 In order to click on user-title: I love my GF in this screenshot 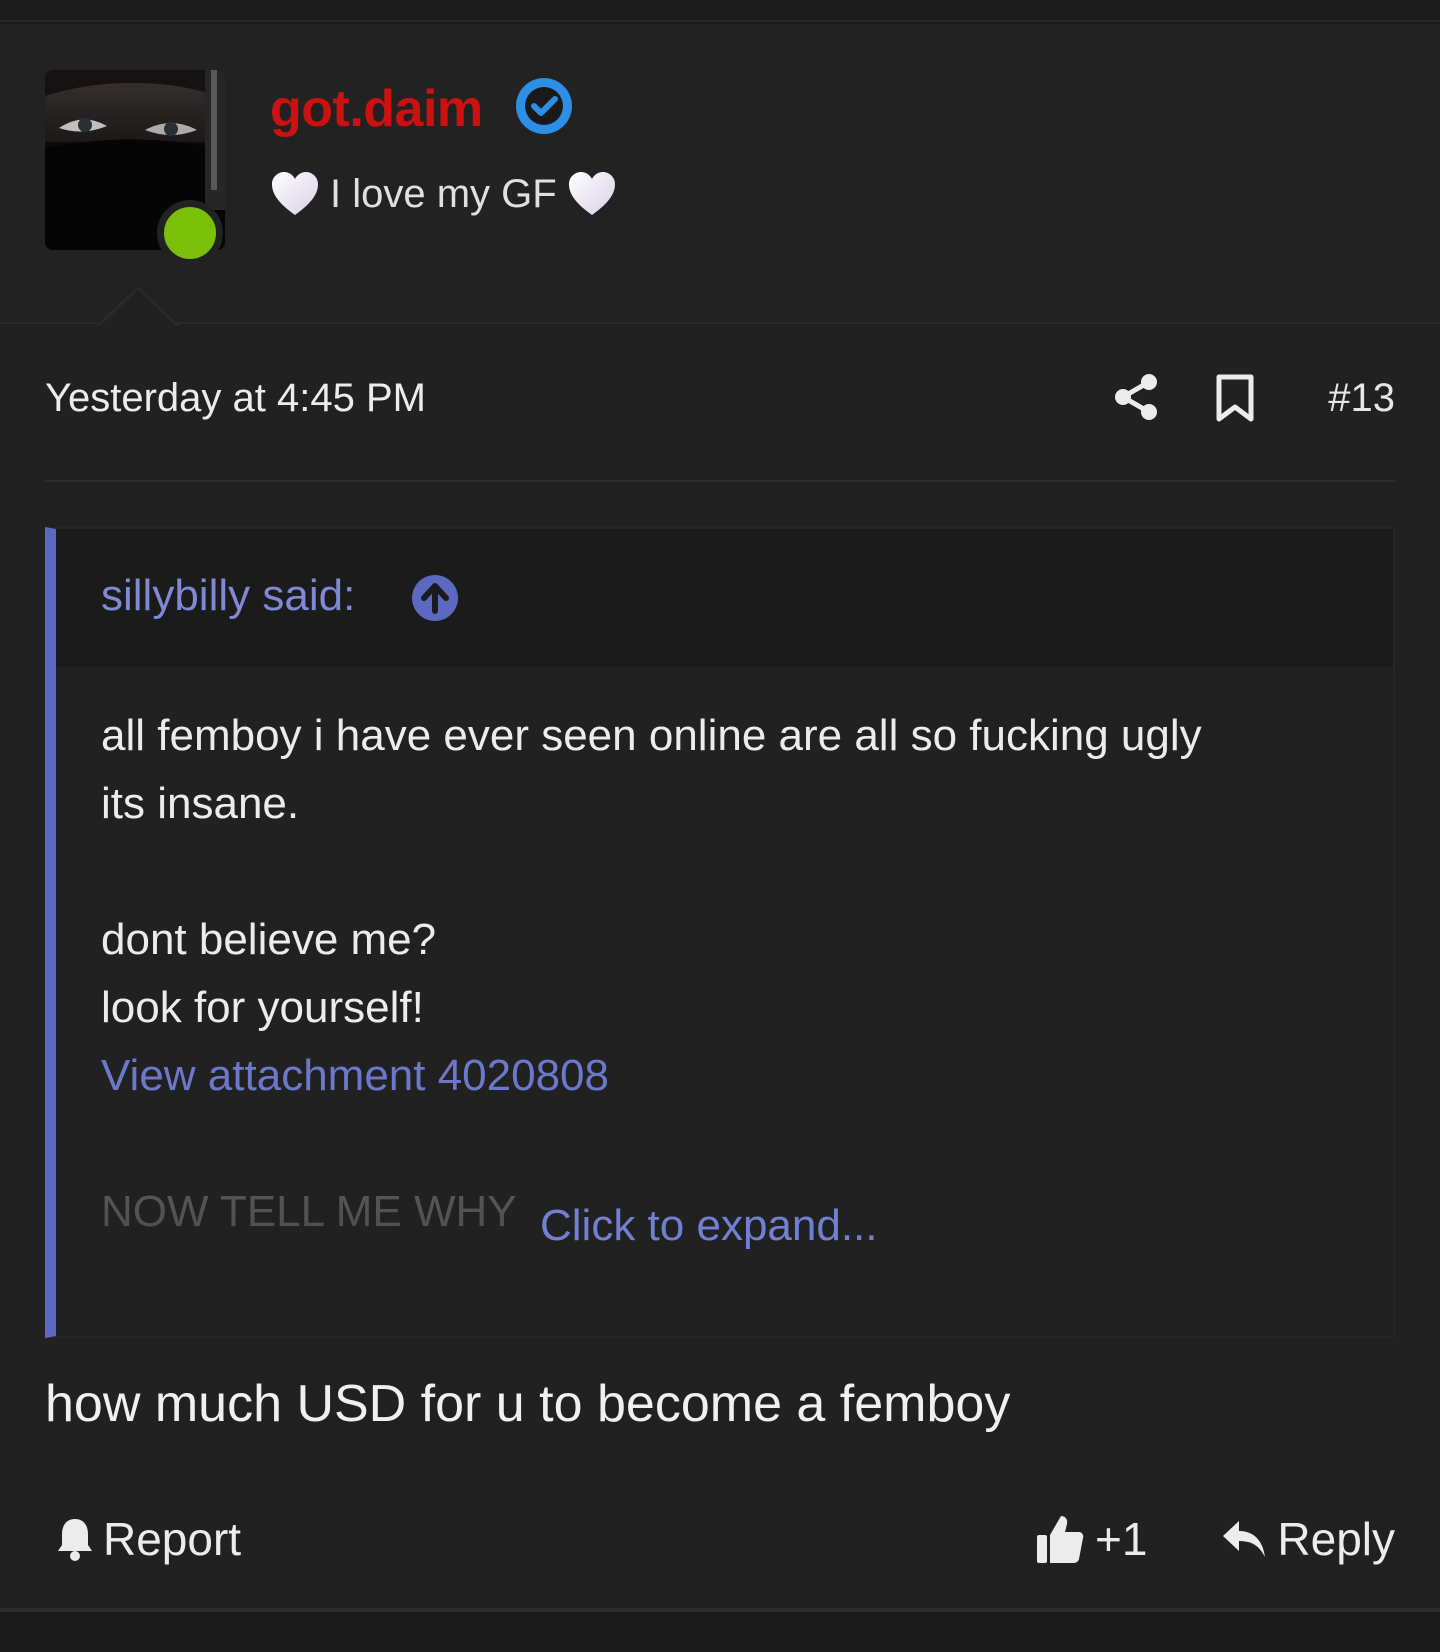, I will do `click(443, 194)`.